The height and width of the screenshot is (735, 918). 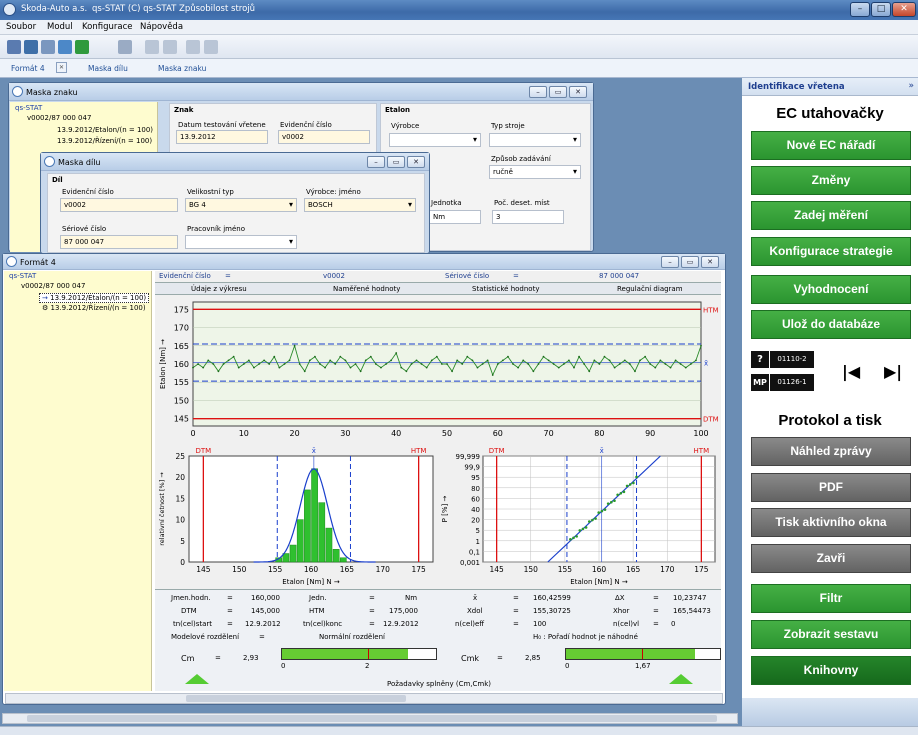 What do you see at coordinates (94, 308) in the screenshot?
I see `tree-rizeni: ⚙ 13.9.2012/Řízení/(n = 100)` at bounding box center [94, 308].